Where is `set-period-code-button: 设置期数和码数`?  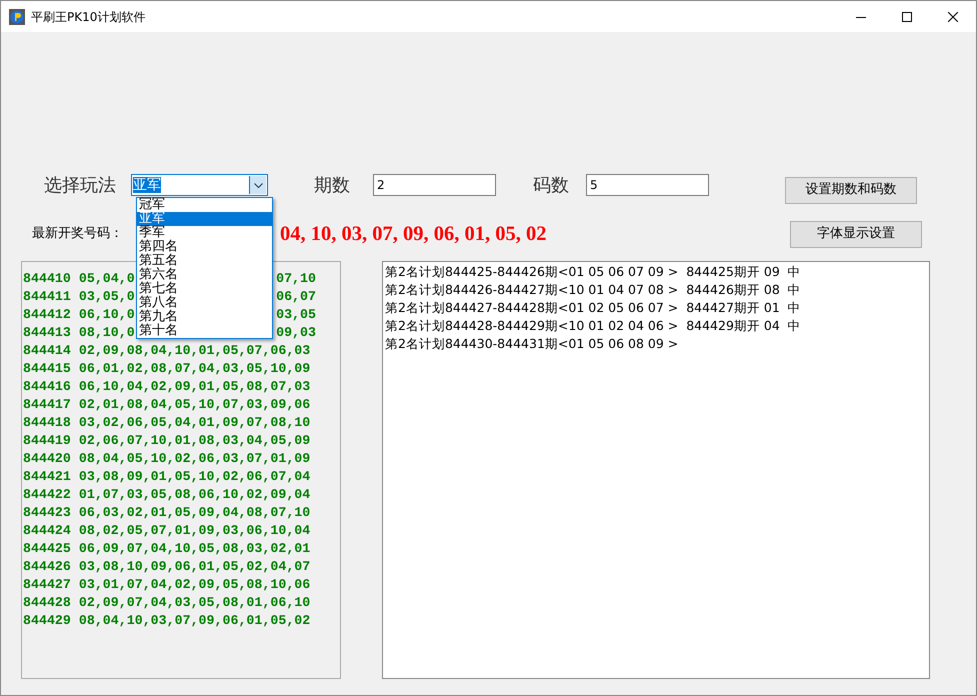
set-period-code-button: 设置期数和码数 is located at coordinates (851, 190).